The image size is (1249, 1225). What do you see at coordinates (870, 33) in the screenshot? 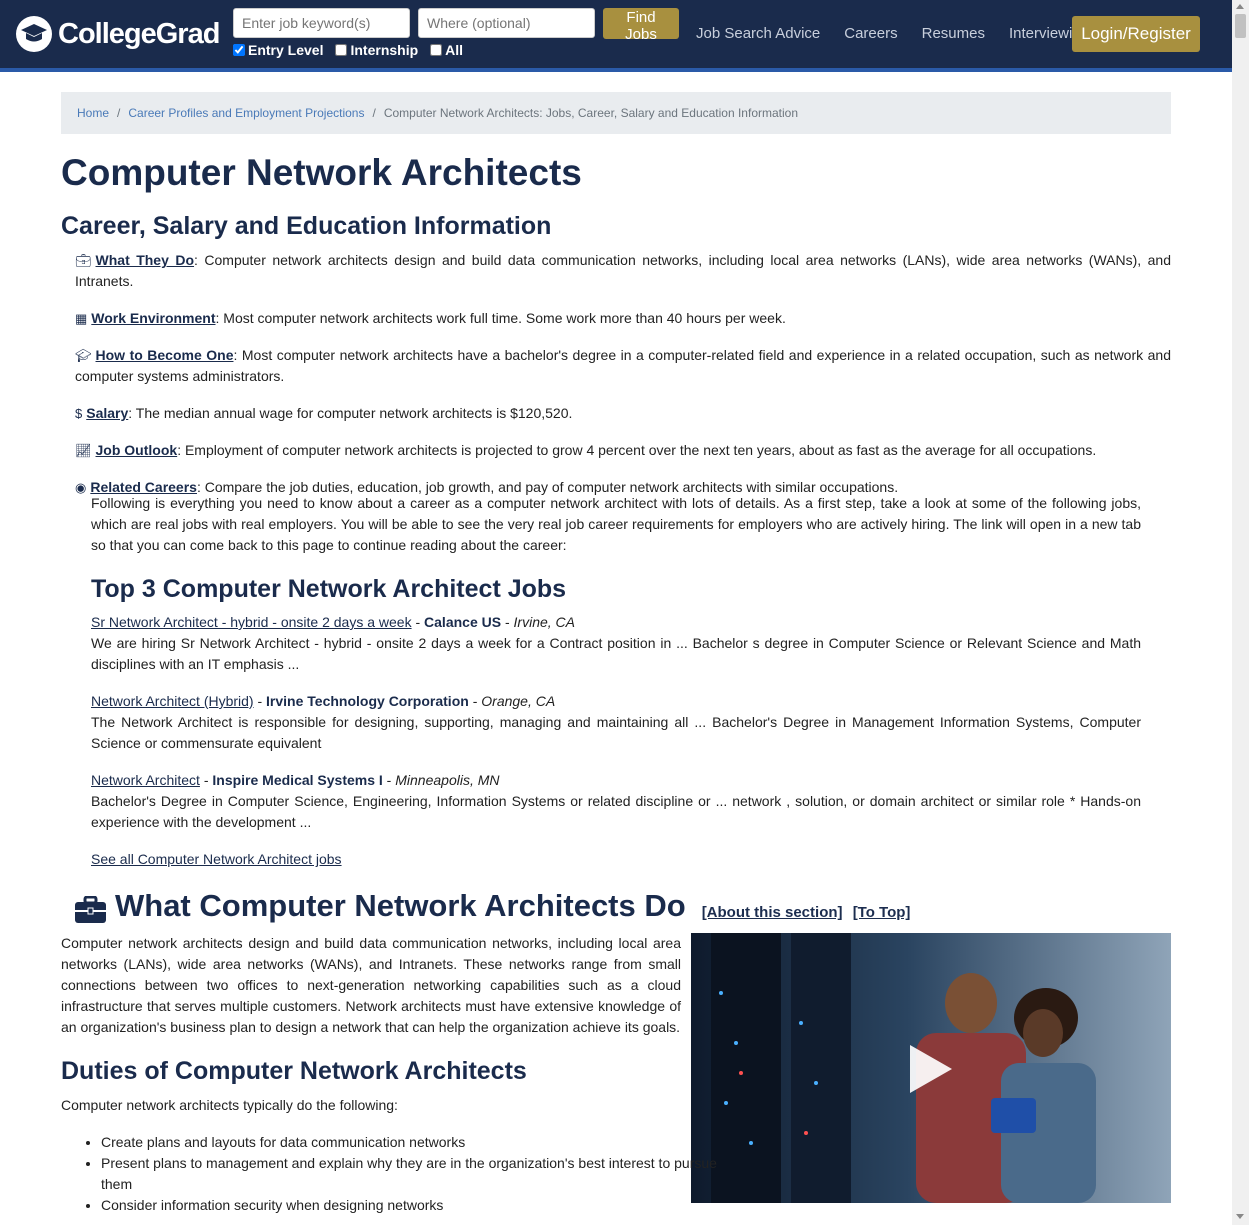
I see `nav-careers: Careers` at bounding box center [870, 33].